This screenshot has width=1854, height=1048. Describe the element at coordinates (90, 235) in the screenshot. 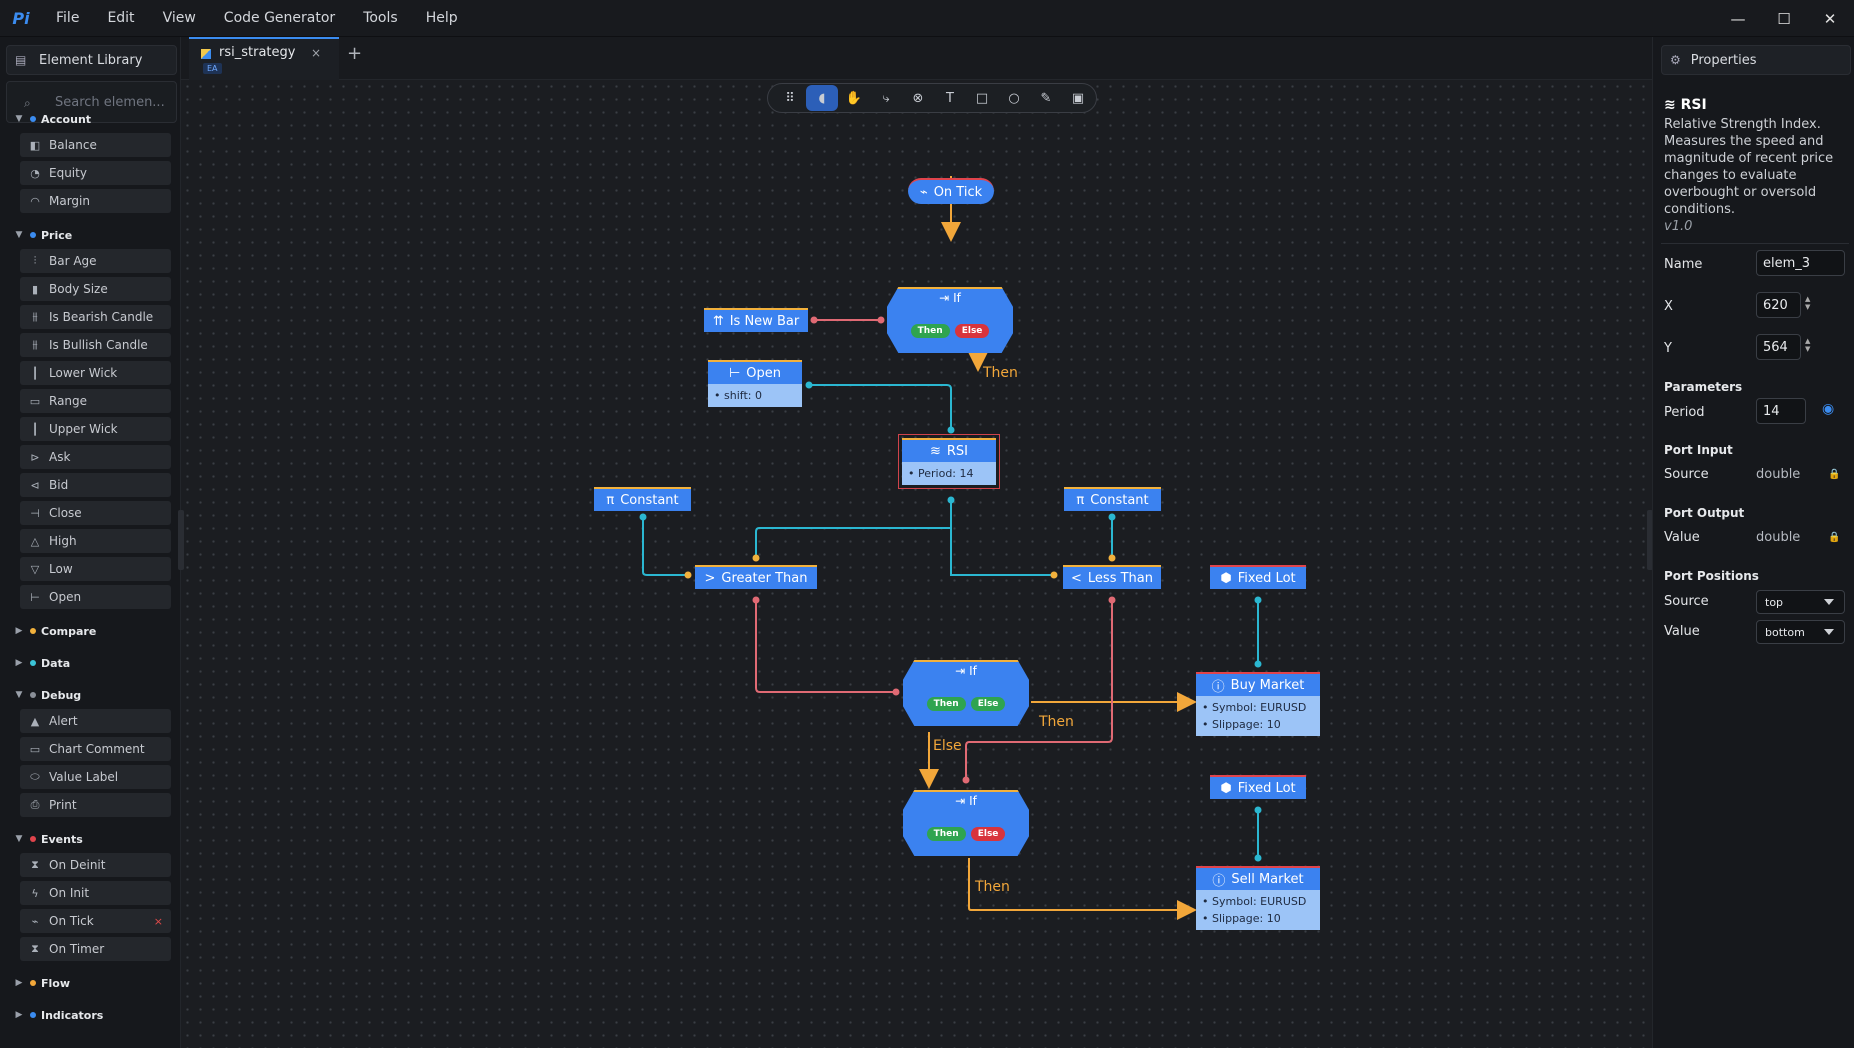

I see `section-price: ▼ Price` at that location.